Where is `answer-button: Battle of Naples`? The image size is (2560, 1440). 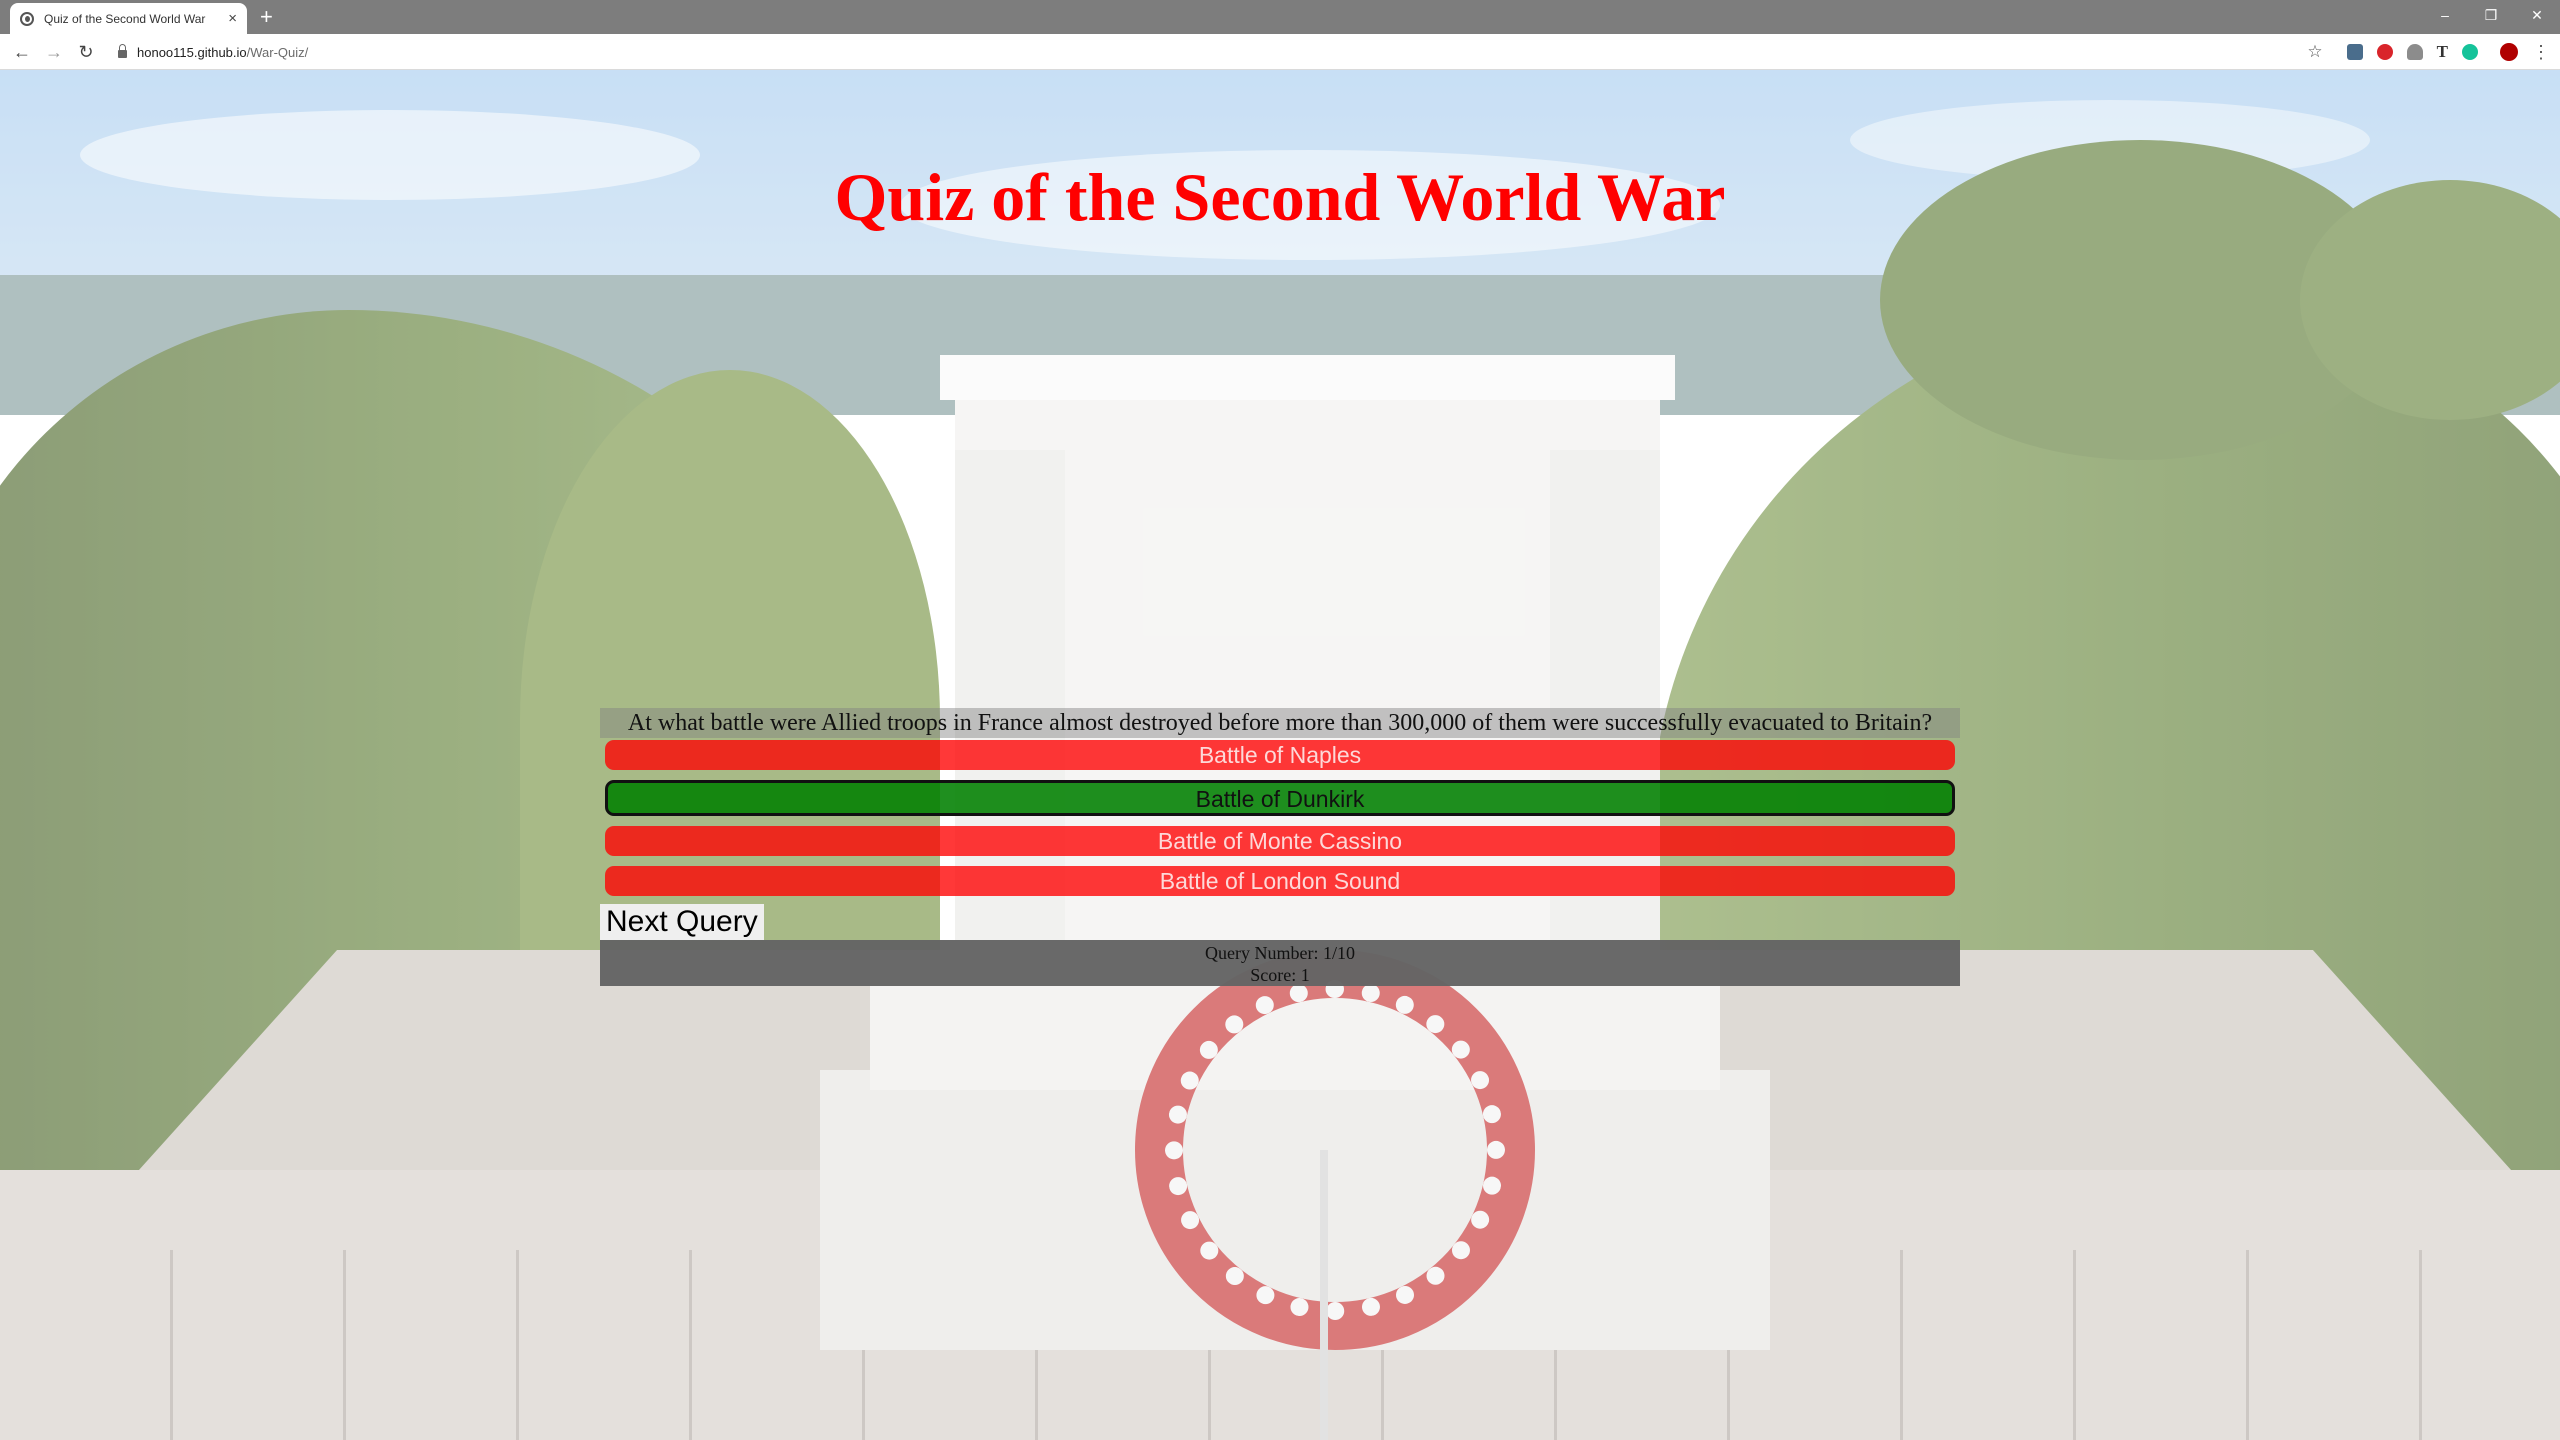
answer-button: Battle of Naples is located at coordinates (1280, 755).